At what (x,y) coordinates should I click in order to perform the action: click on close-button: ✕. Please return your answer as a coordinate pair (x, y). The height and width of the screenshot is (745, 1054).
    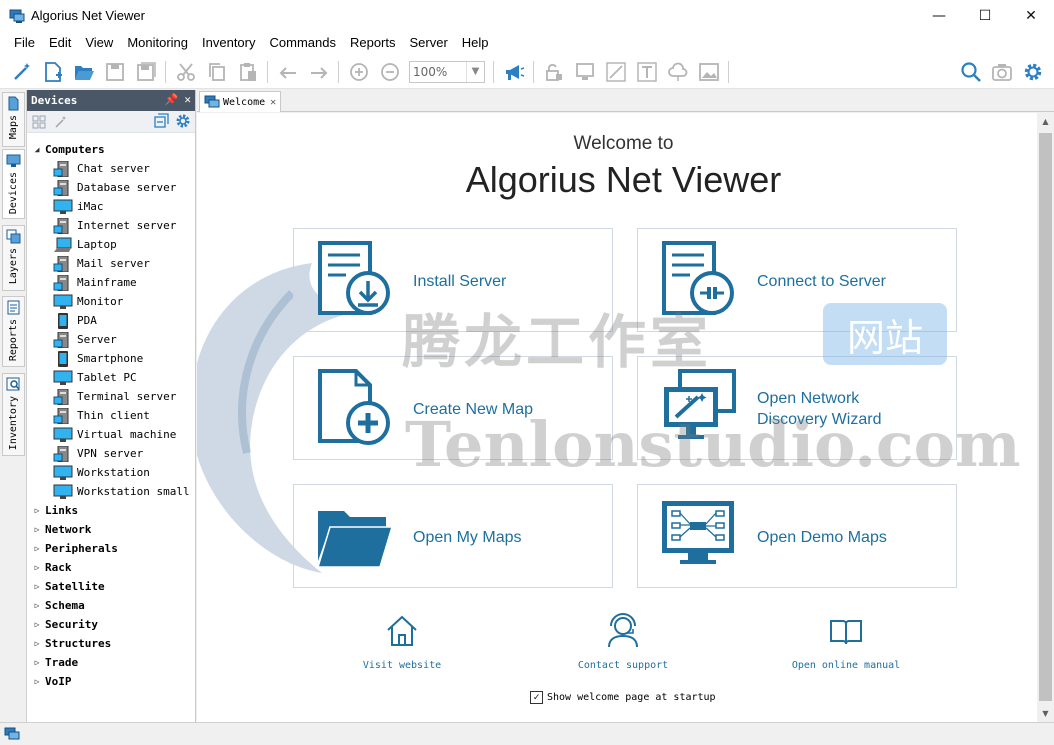
    Looking at the image, I should click on (1031, 15).